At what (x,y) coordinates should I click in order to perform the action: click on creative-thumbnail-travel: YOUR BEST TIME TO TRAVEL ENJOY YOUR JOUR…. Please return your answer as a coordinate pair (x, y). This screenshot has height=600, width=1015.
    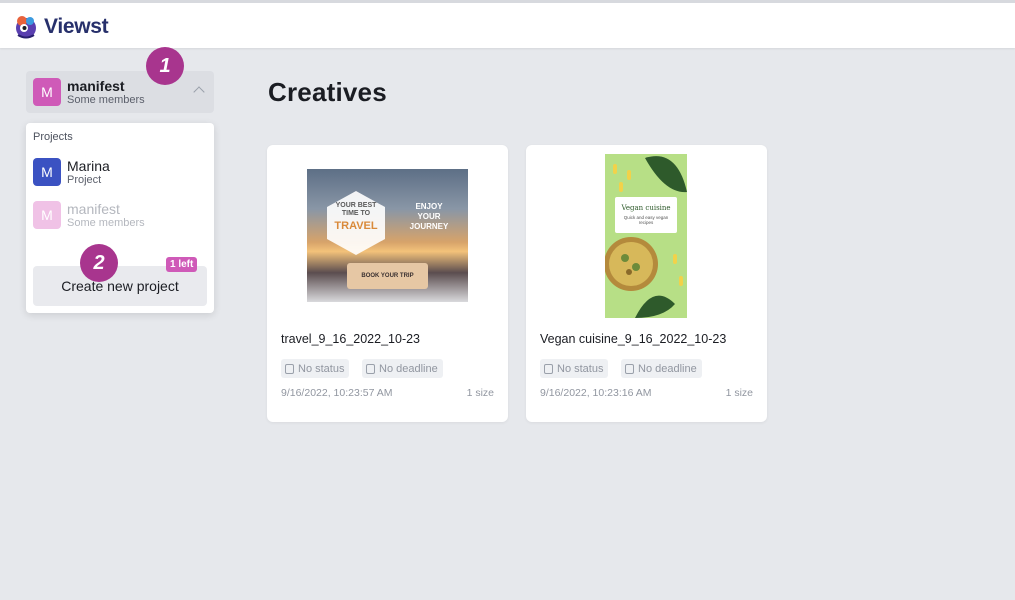
    Looking at the image, I should click on (387, 235).